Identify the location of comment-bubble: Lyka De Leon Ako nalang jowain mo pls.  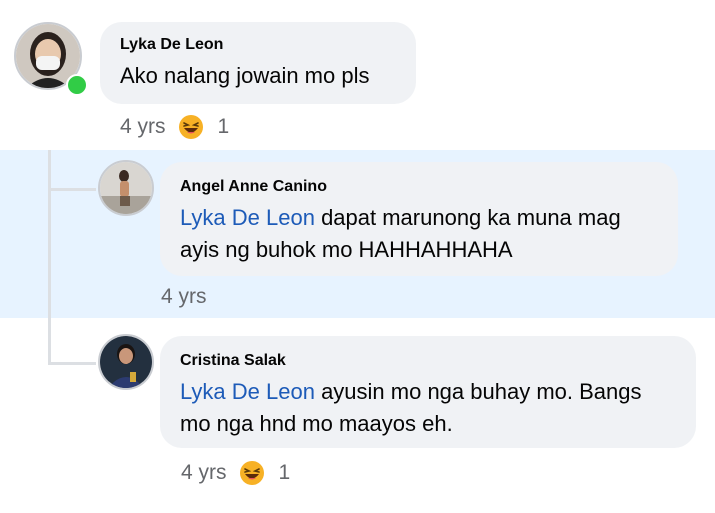
(258, 63).